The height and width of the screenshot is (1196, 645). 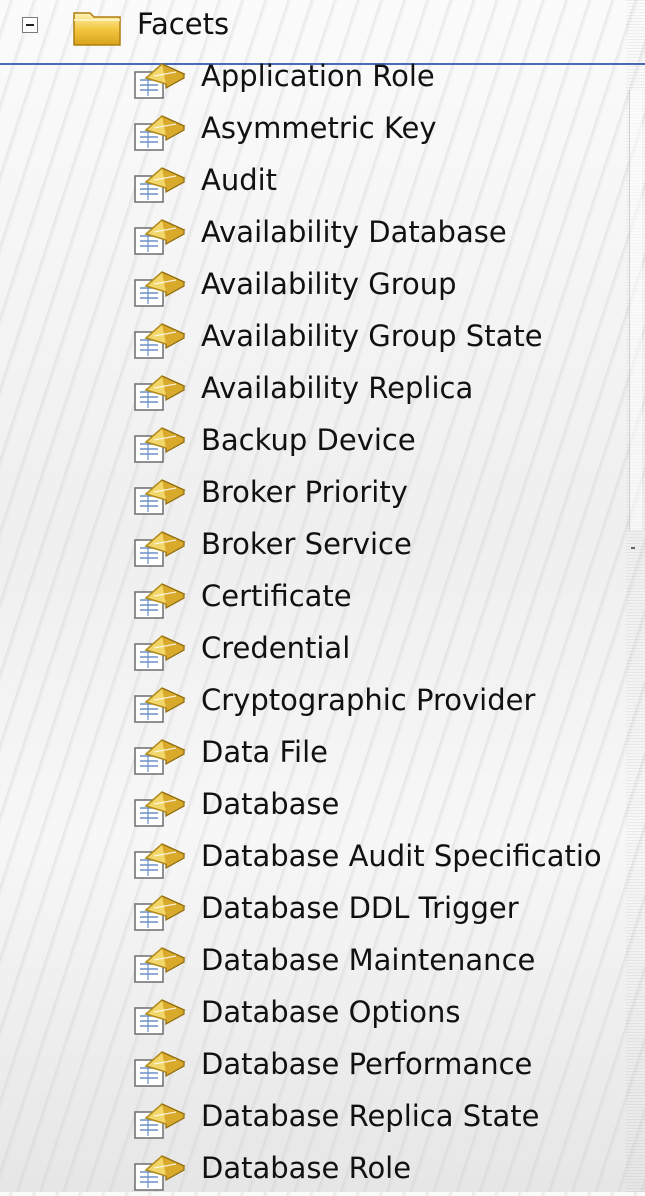 I want to click on tree-item-label: Certificate, so click(x=276, y=596).